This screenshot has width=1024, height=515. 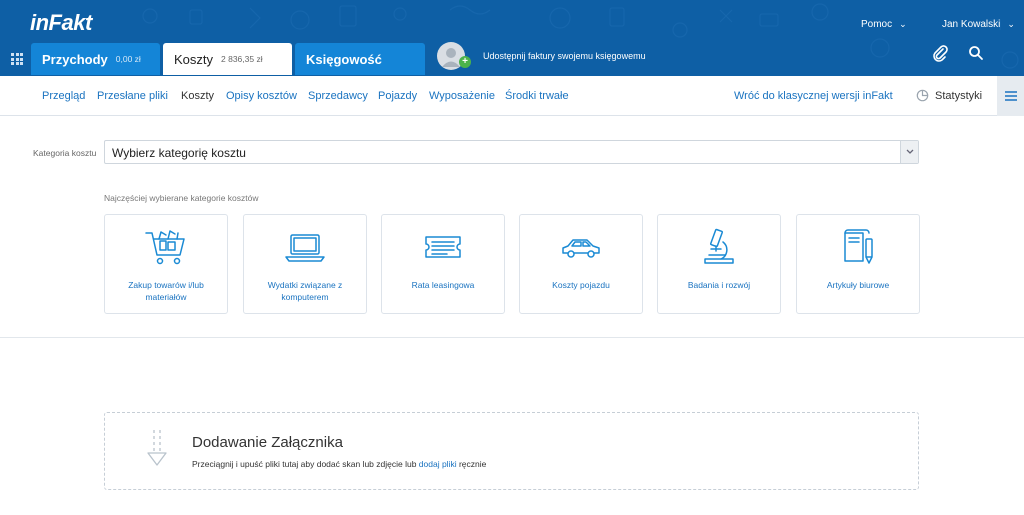 I want to click on help-menu: Pomoc ⌄, so click(x=884, y=24).